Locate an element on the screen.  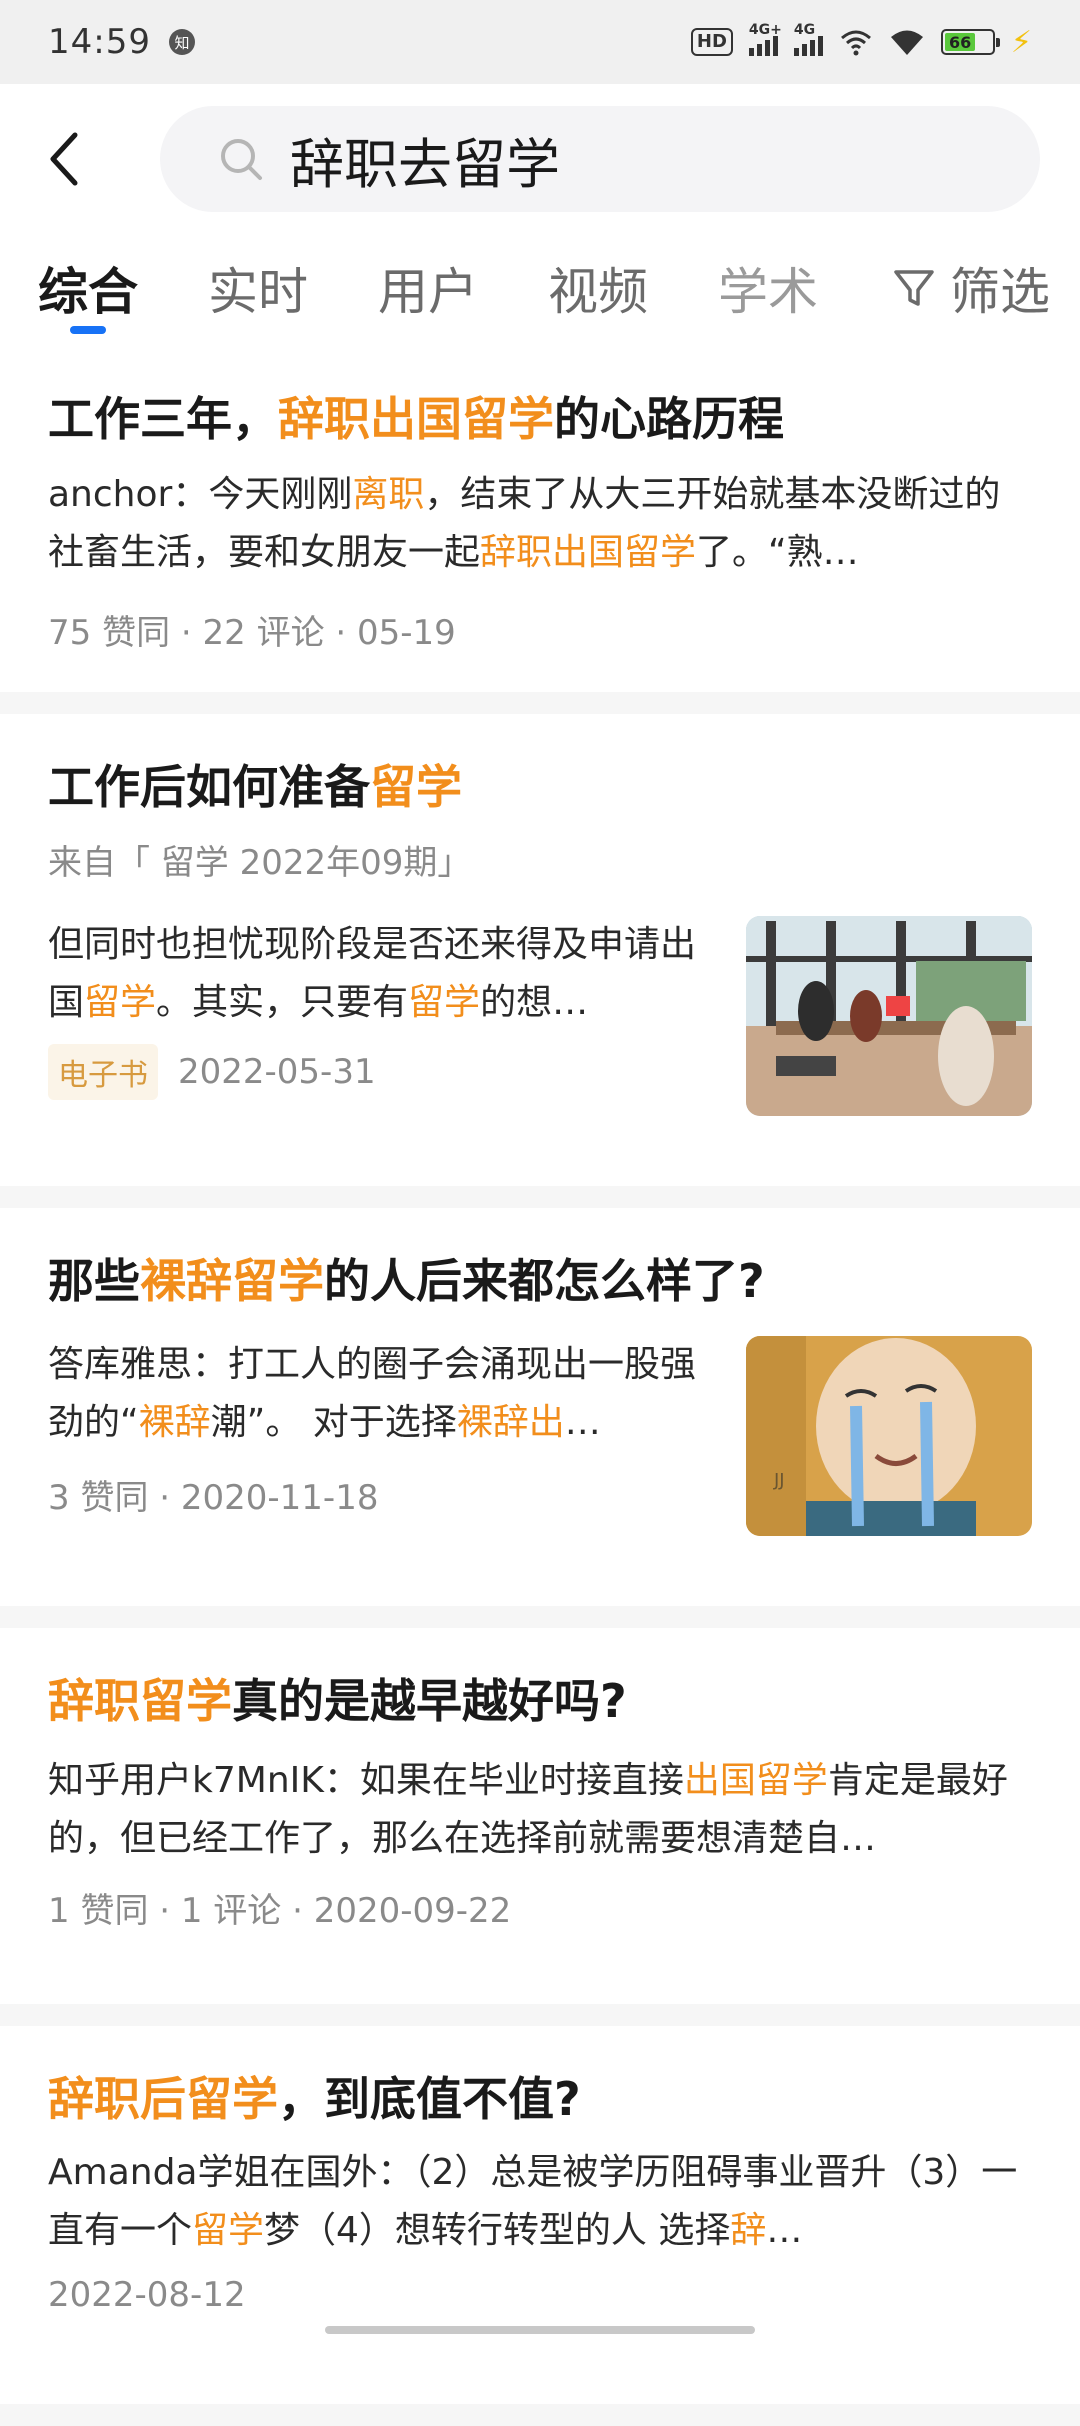
status-indicators: HD 4G+ 4G 66 ⚡ is located at coordinates (861, 41).